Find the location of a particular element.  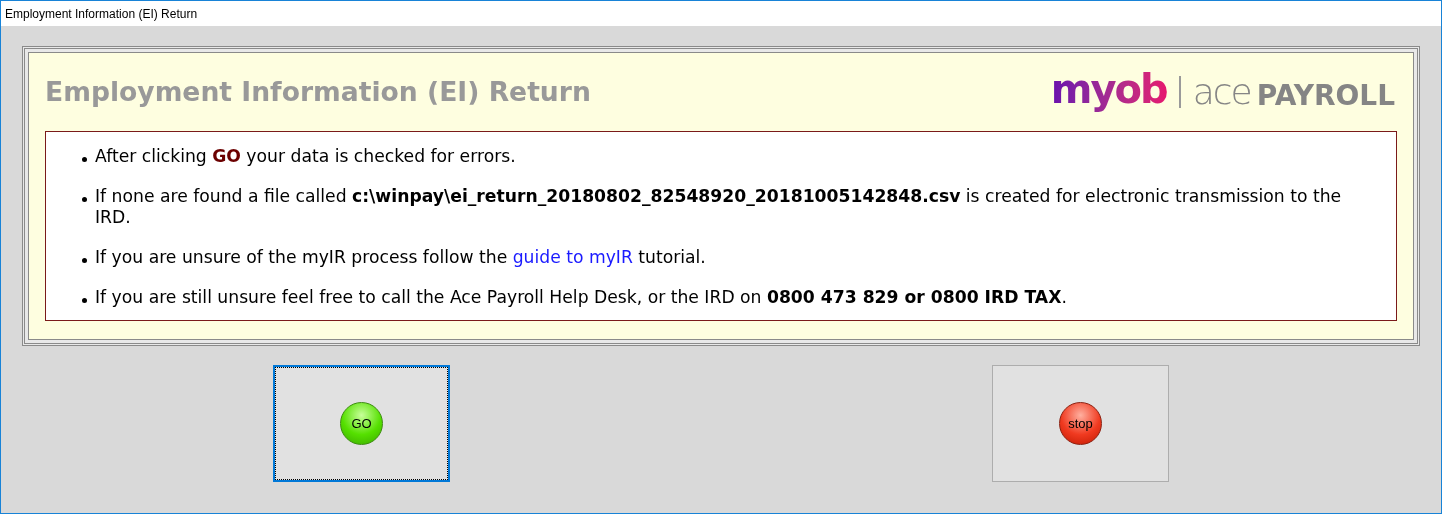

window-title: Employment Information (EI) Return is located at coordinates (101, 14).